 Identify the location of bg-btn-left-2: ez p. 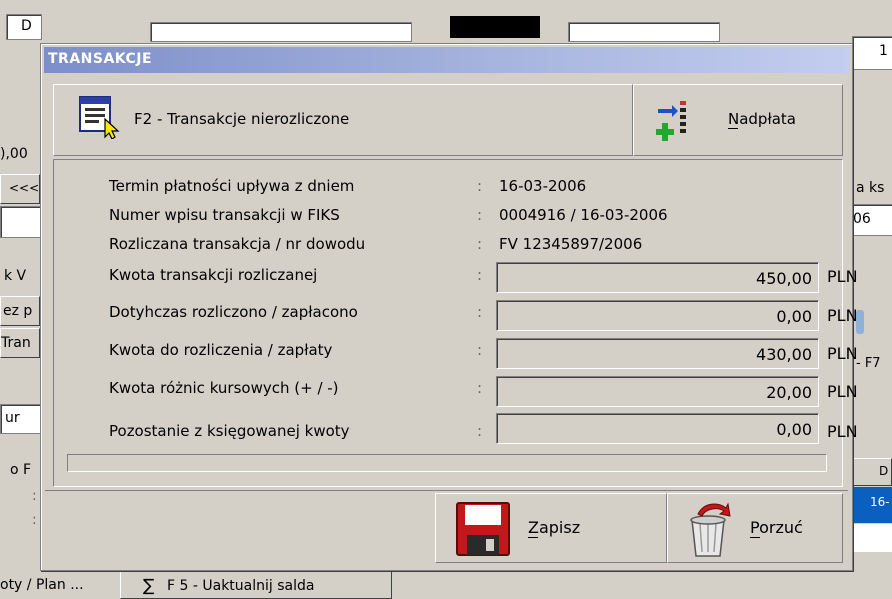
(20, 311).